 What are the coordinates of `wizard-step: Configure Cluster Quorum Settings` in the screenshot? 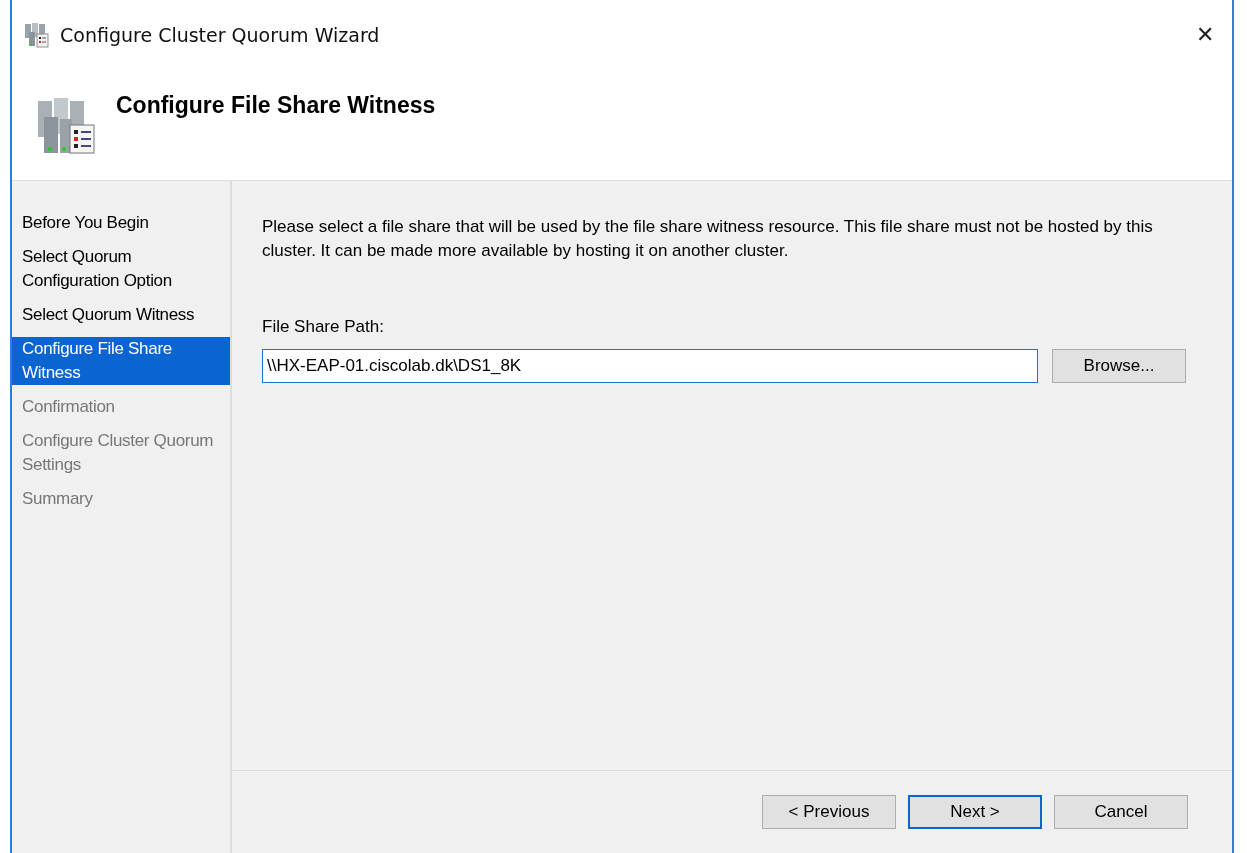 It's located at (121, 453).